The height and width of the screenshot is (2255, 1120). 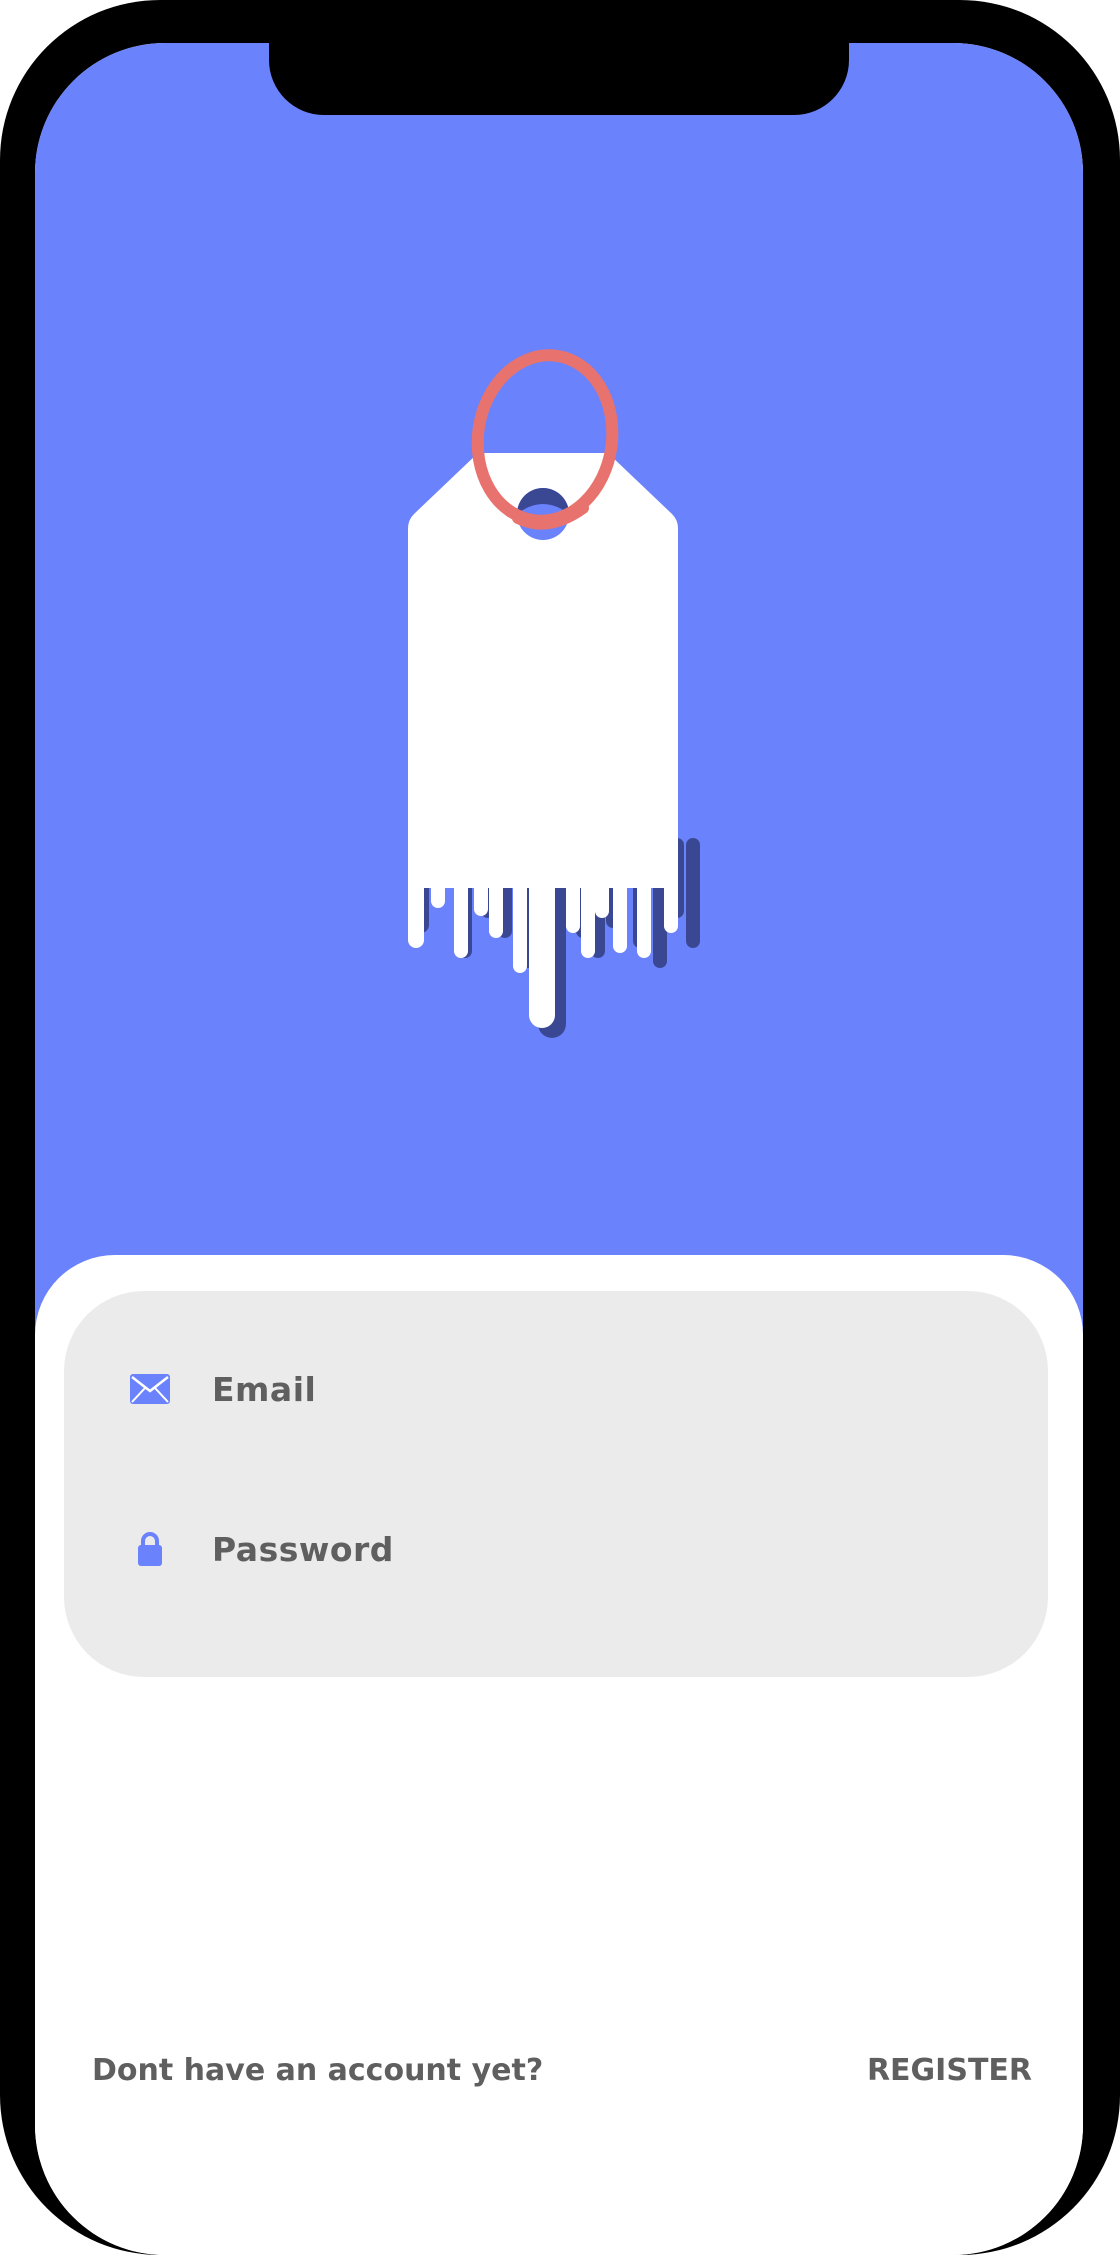 I want to click on register-footer: Dont have an account yet? REGISTER, so click(x=562, y=2070).